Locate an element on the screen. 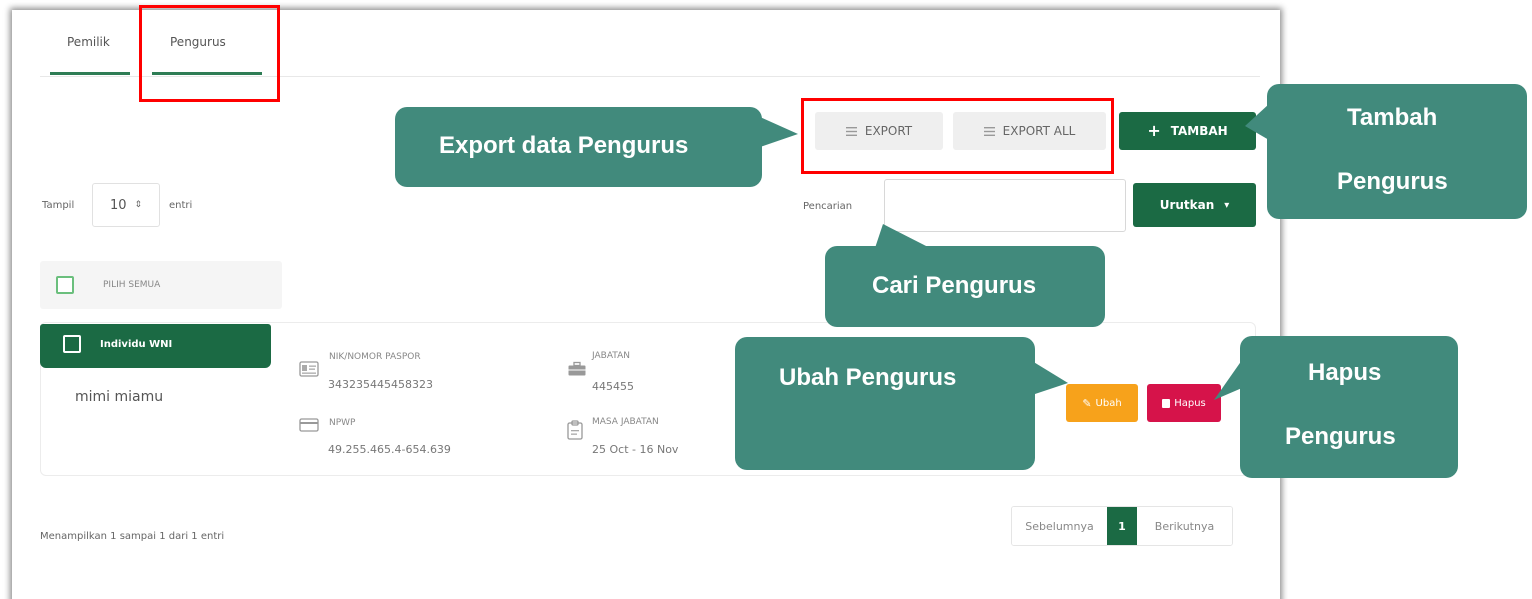 This screenshot has height=599, width=1532. callout-tambah-line2: Pengurus is located at coordinates (1392, 181).